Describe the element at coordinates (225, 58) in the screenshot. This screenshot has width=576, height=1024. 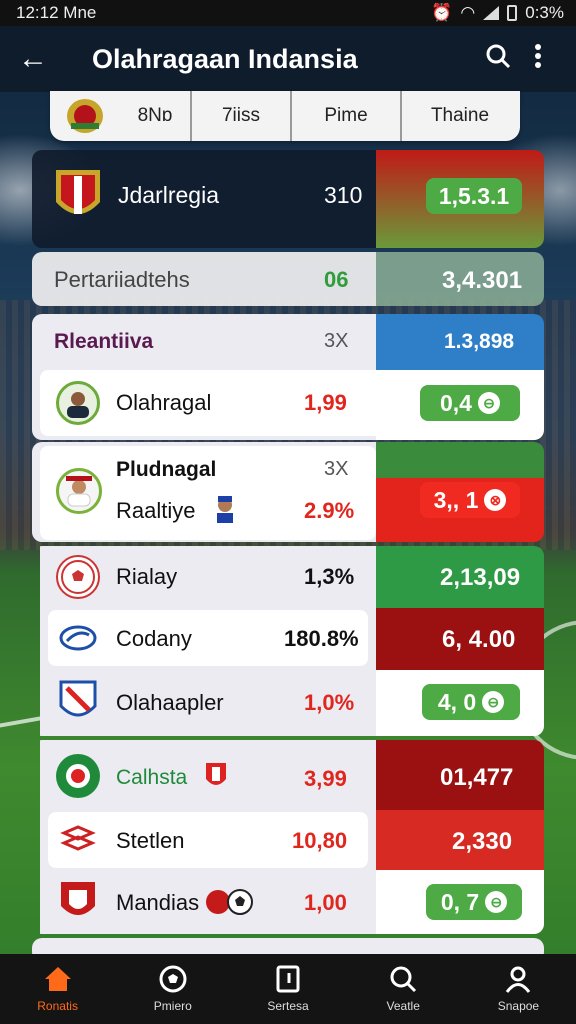
I see `page-title: Olahragaan Indansia` at that location.